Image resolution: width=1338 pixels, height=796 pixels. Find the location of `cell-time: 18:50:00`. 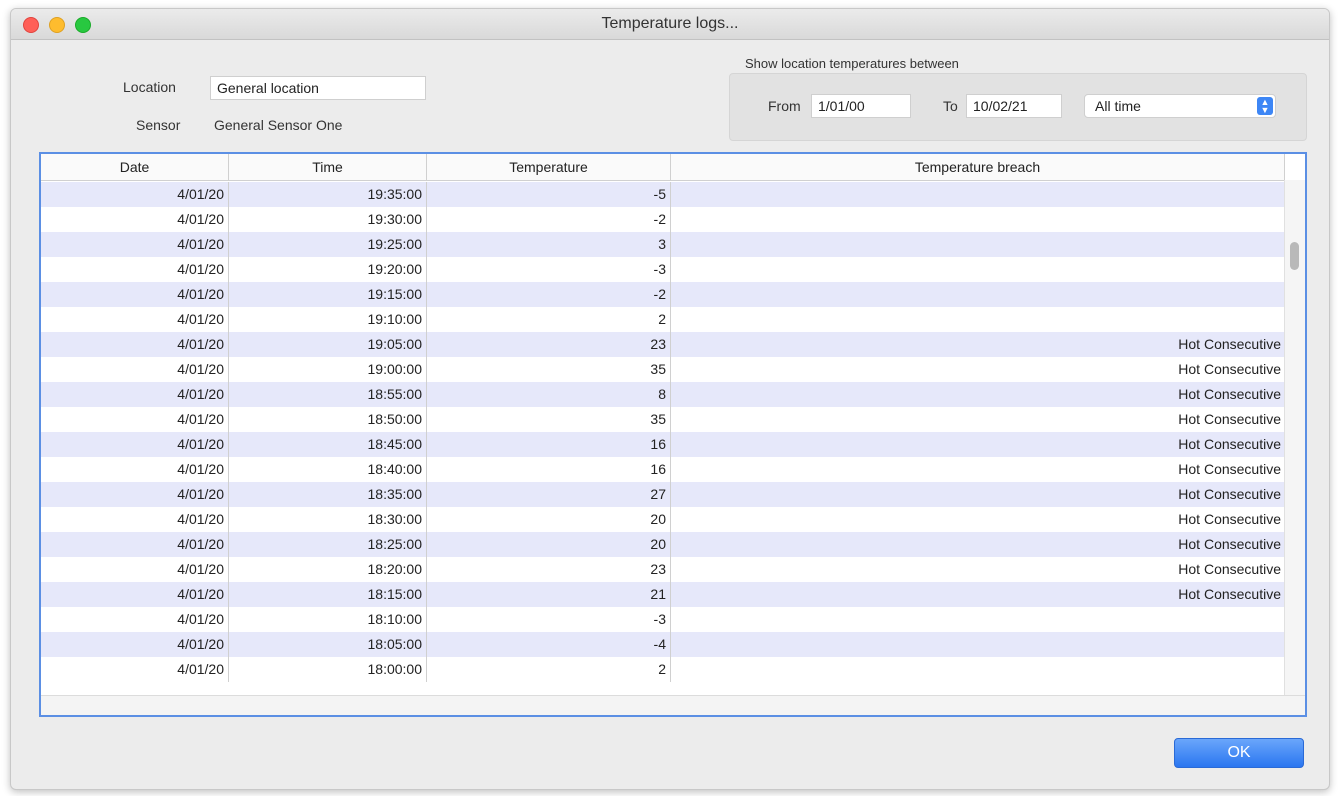

cell-time: 18:50:00 is located at coordinates (328, 419).